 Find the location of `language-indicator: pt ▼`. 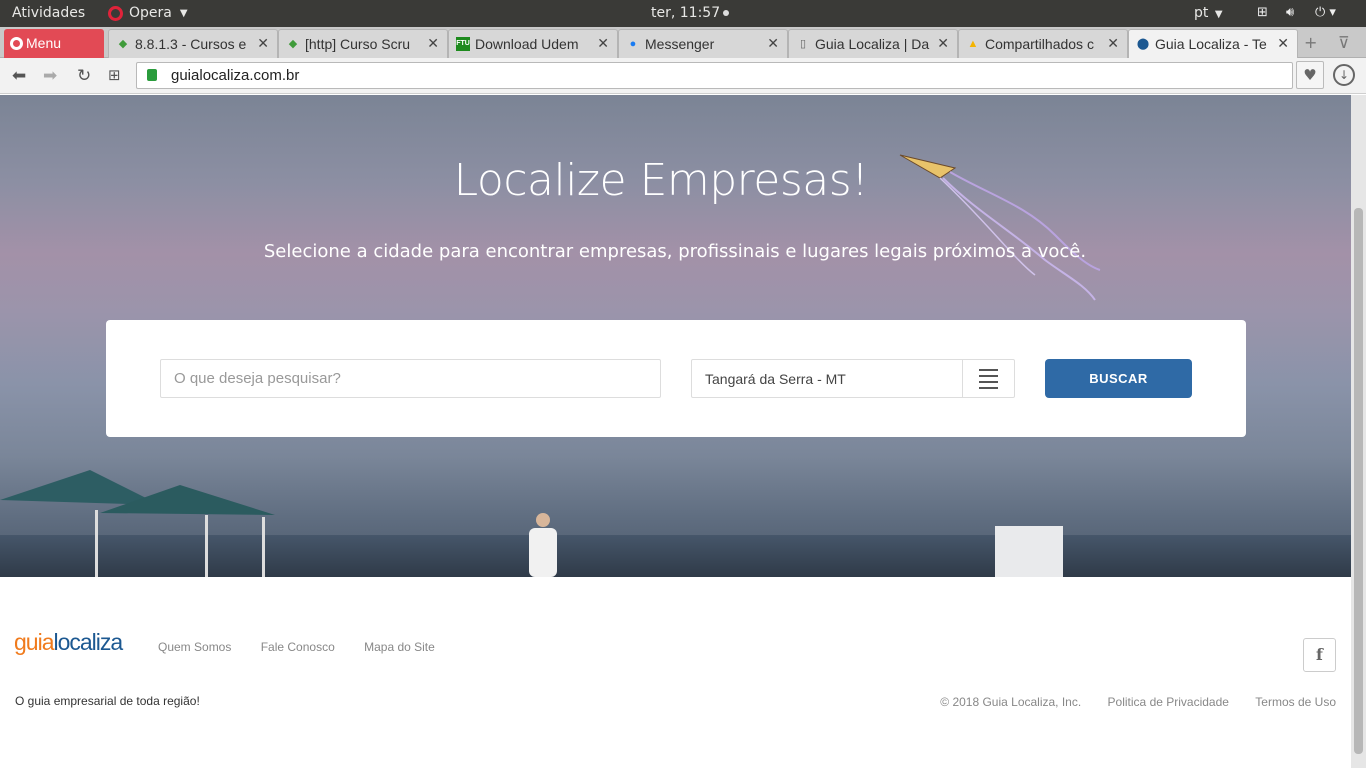

language-indicator: pt ▼ is located at coordinates (1208, 13).